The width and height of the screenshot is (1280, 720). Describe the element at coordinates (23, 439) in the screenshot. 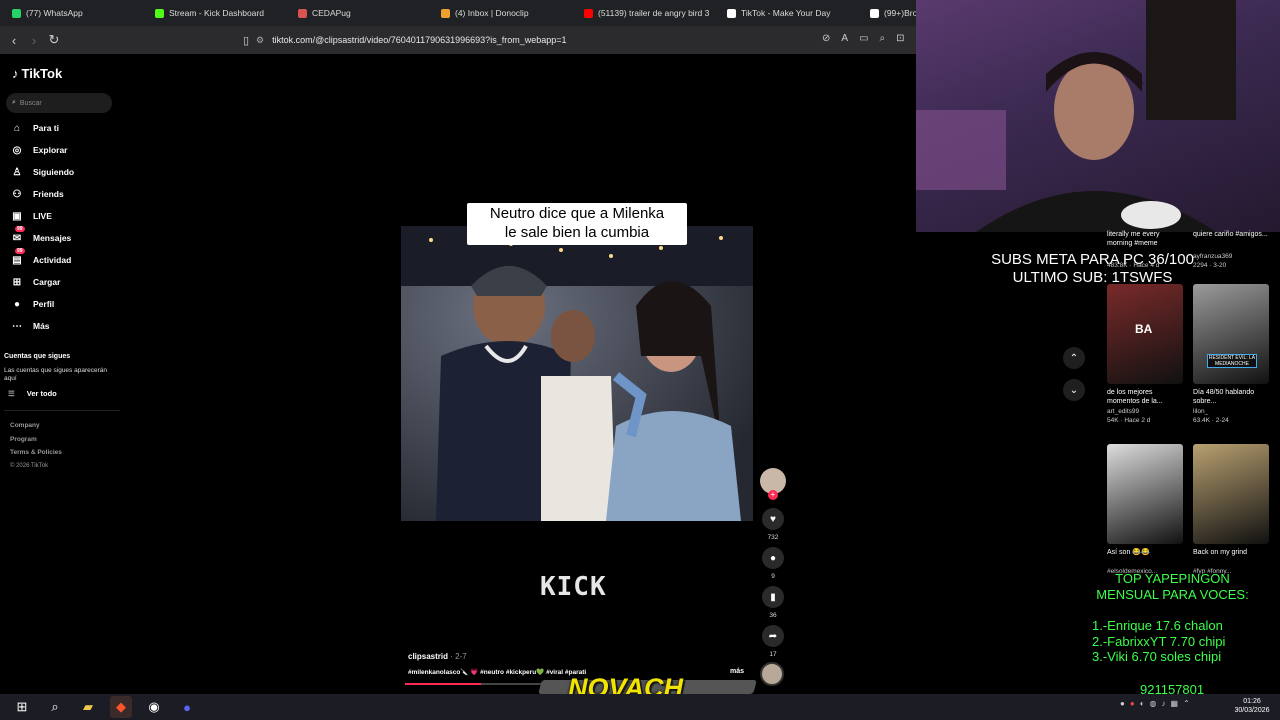

I see `footer-link: Program` at that location.